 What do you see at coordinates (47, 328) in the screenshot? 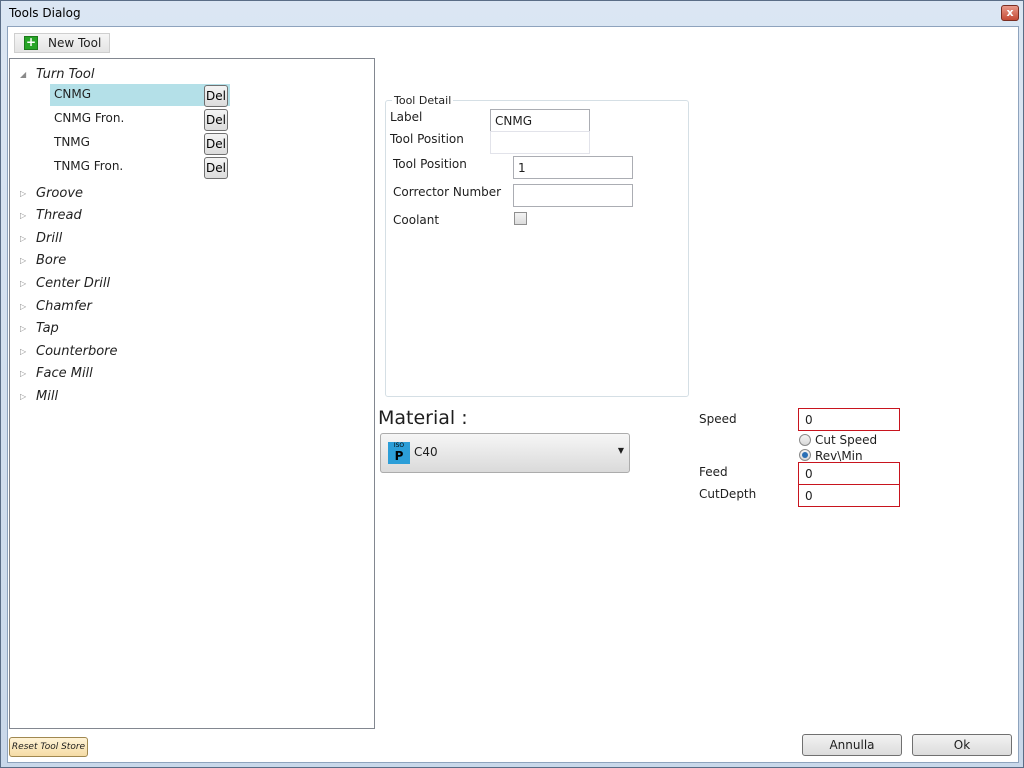
I see `tree-node-label: Tap` at bounding box center [47, 328].